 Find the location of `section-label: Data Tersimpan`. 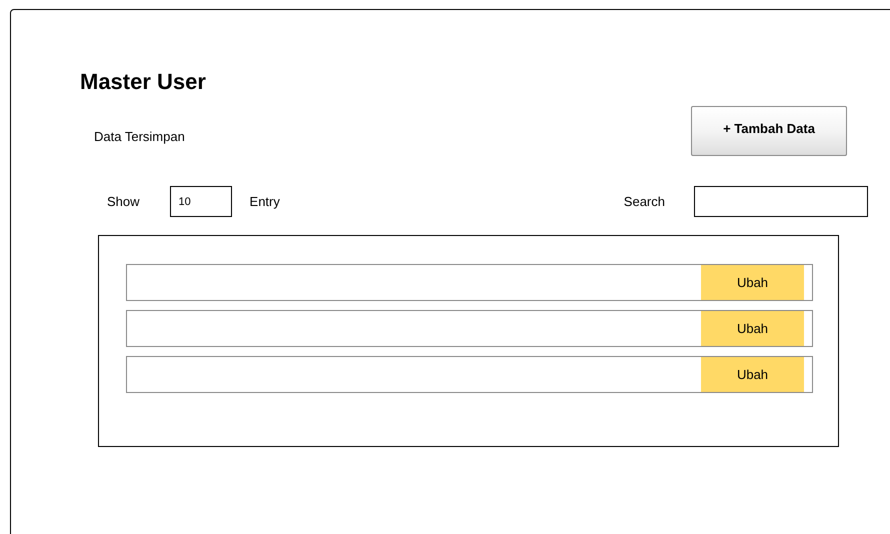

section-label: Data Tersimpan is located at coordinates (140, 136).